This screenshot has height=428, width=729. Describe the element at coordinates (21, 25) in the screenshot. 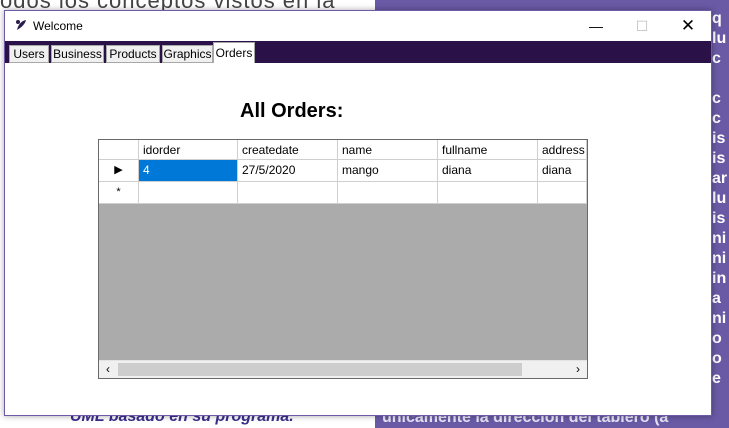

I see `app-feather-icon` at that location.